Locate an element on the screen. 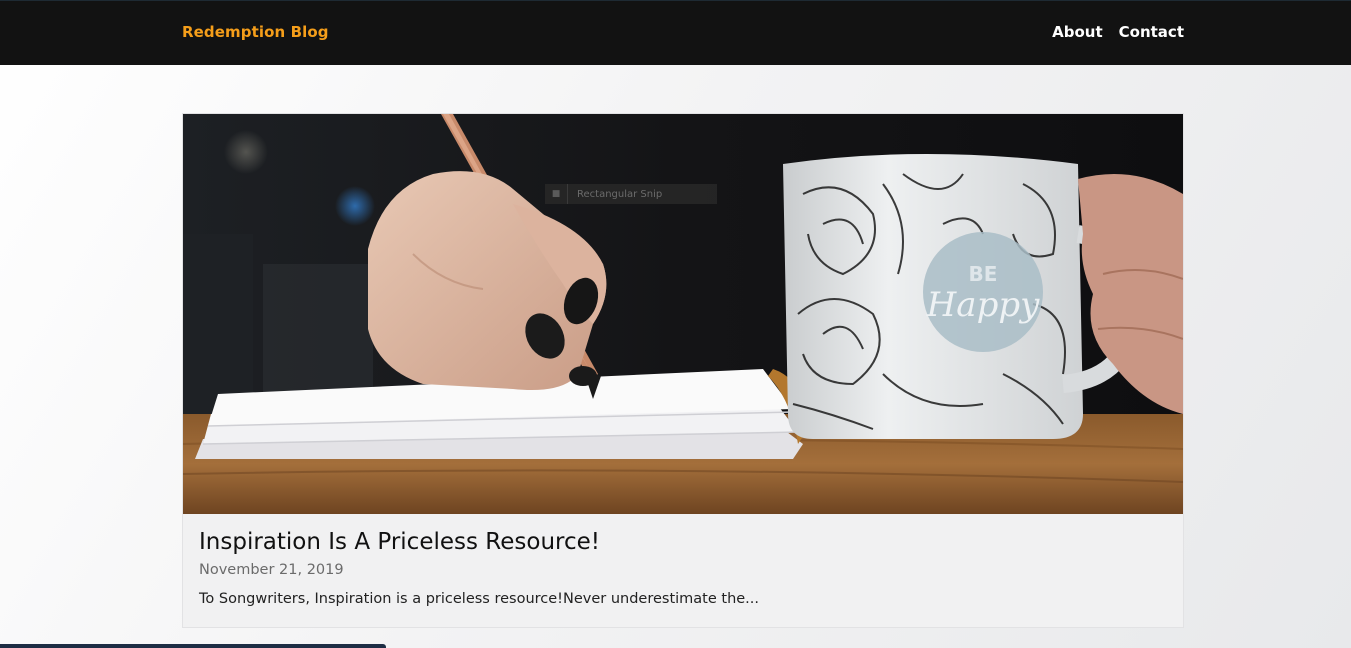 Image resolution: width=1351 pixels, height=648 pixels. nav-links: About Contact is located at coordinates (1118, 32).